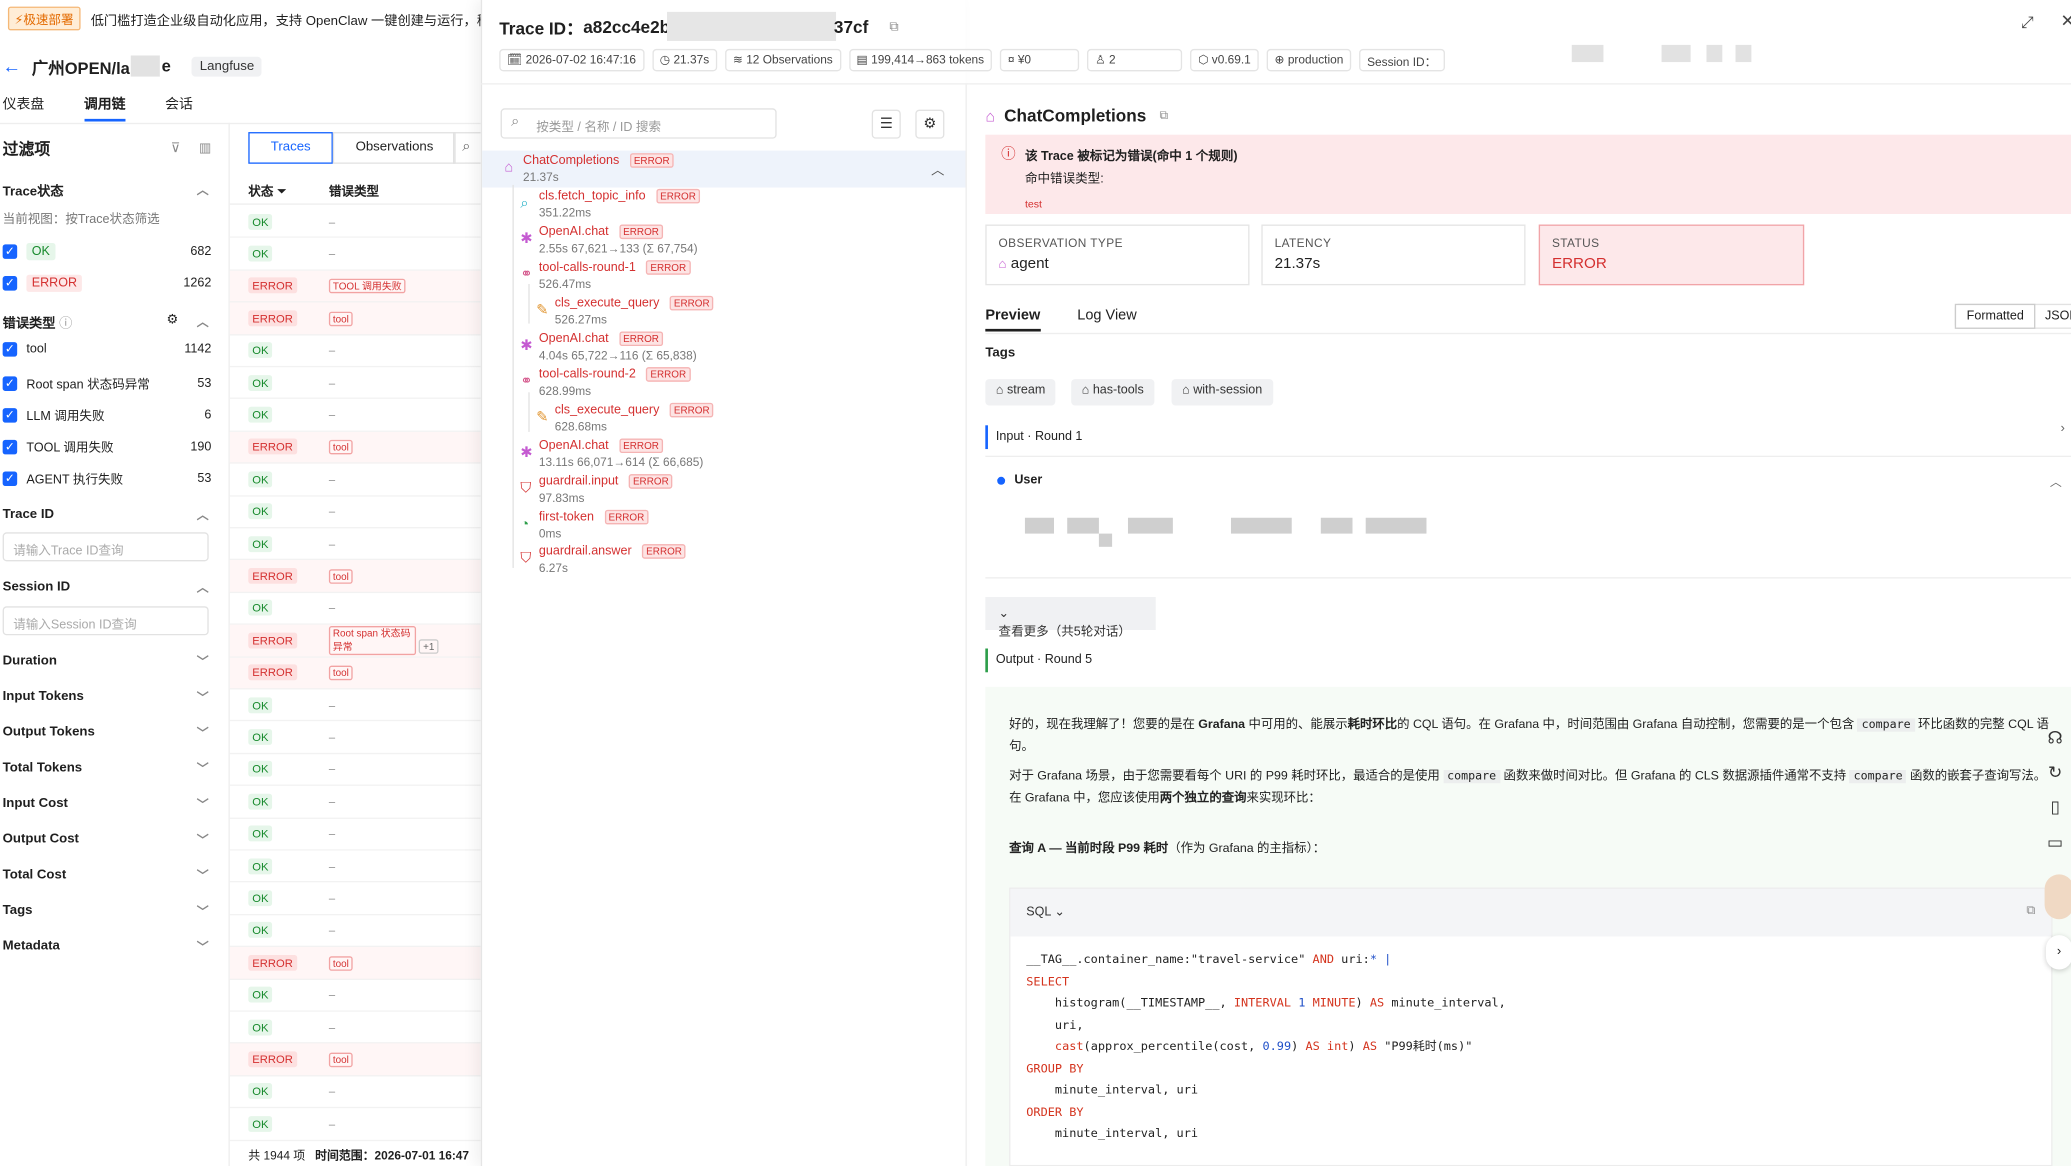 The width and height of the screenshot is (2071, 1166). What do you see at coordinates (355, 286) in the screenshot?
I see `table-row: ERROR TOOL 调用失败` at bounding box center [355, 286].